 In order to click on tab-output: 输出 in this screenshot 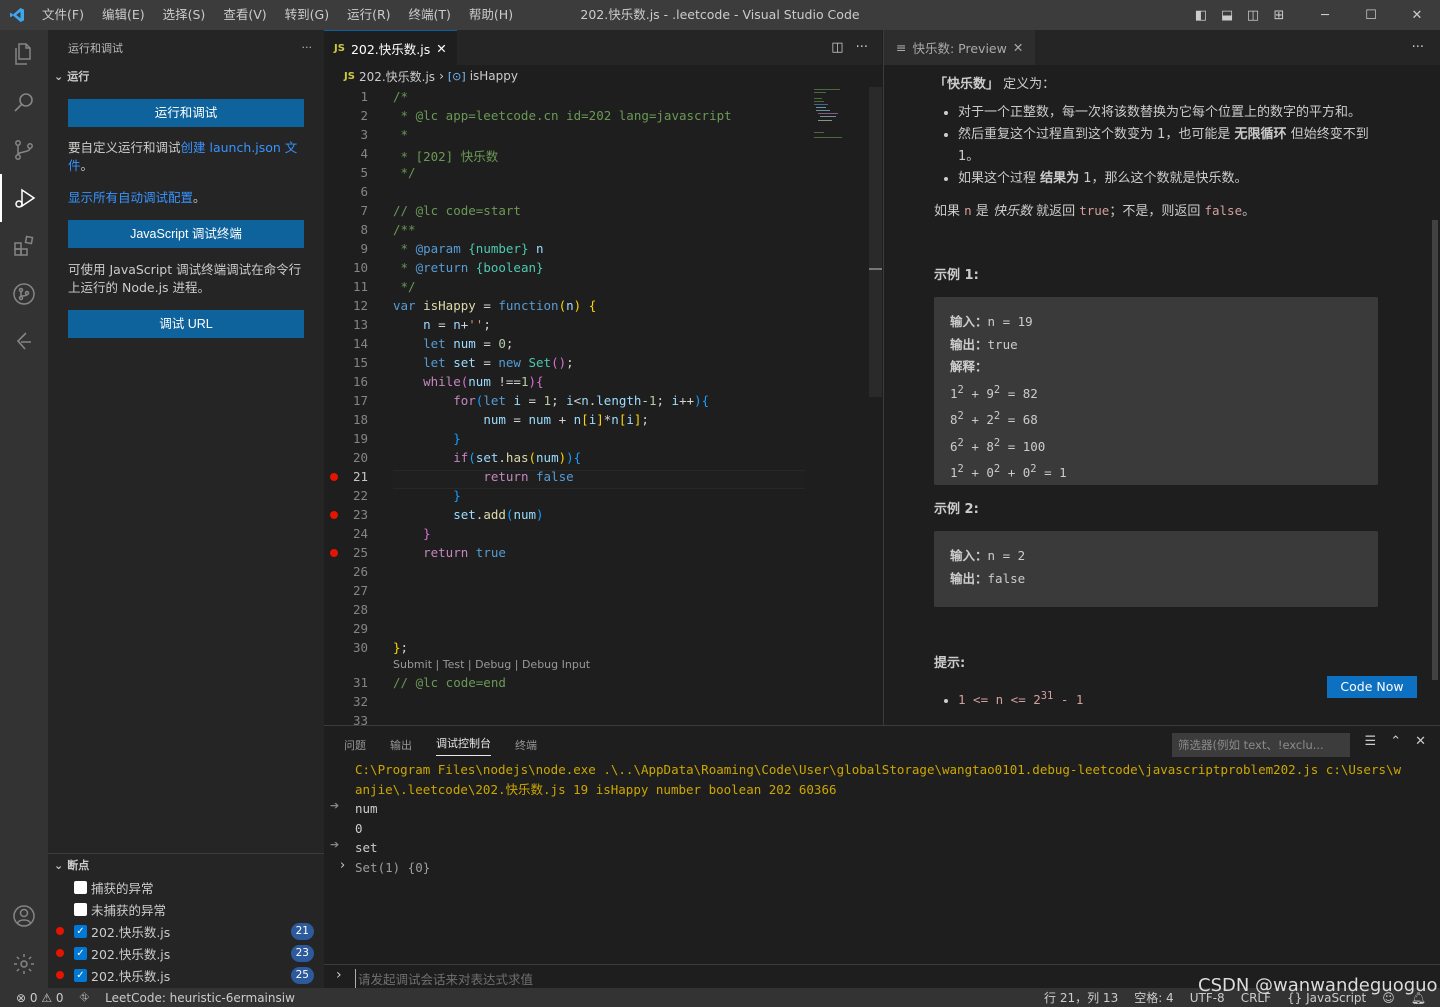, I will do `click(401, 745)`.